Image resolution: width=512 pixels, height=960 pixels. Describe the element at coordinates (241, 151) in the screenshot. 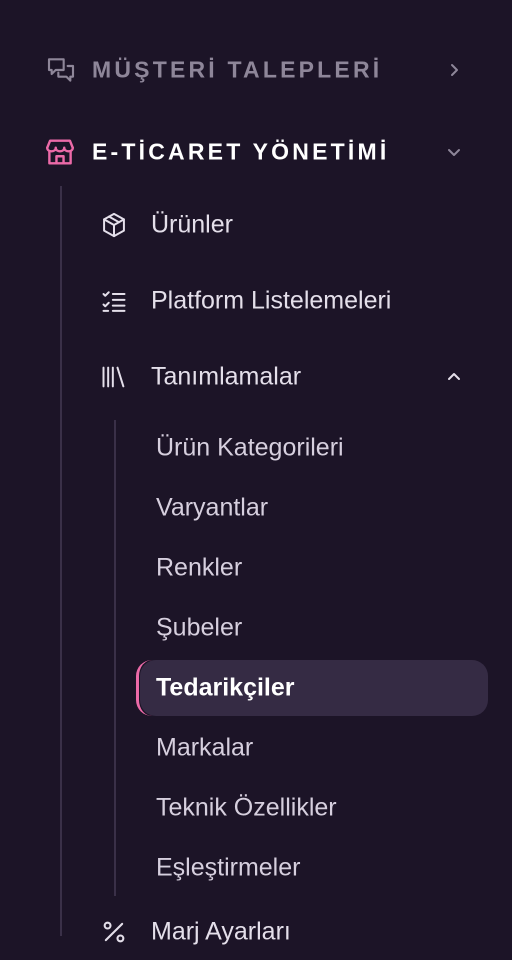

I see `section-label: E-TİCARET YÖNETİMİ` at that location.